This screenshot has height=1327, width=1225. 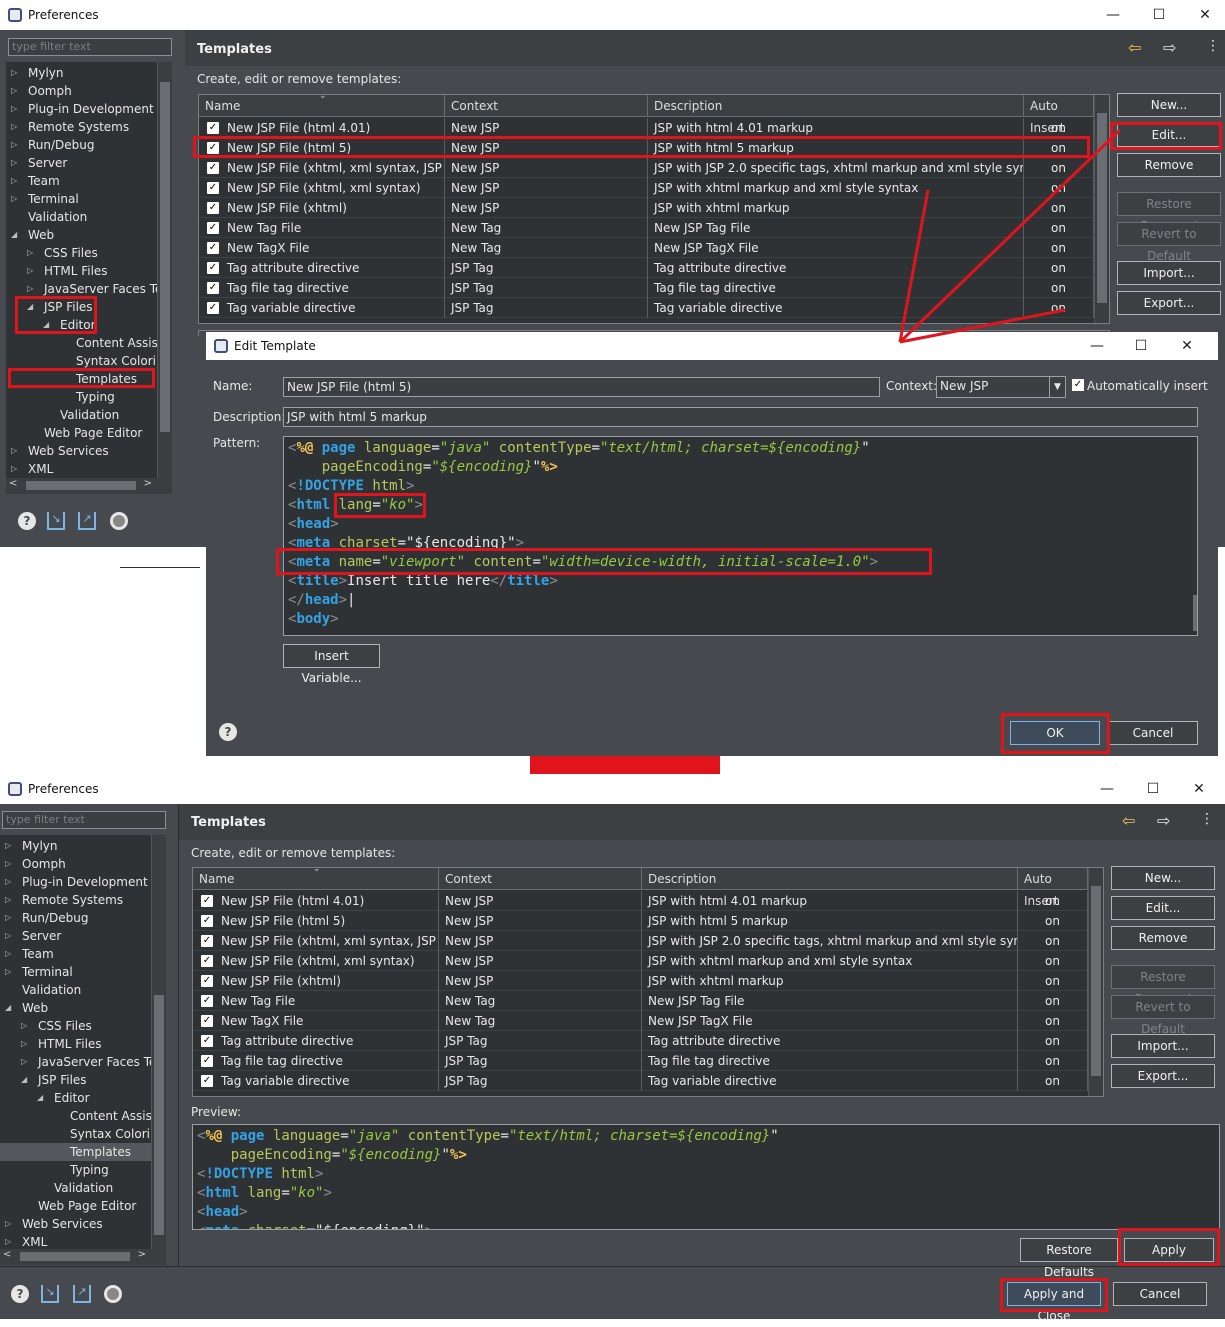 What do you see at coordinates (228, 732) in the screenshot?
I see `dialog-help-icon: ?` at bounding box center [228, 732].